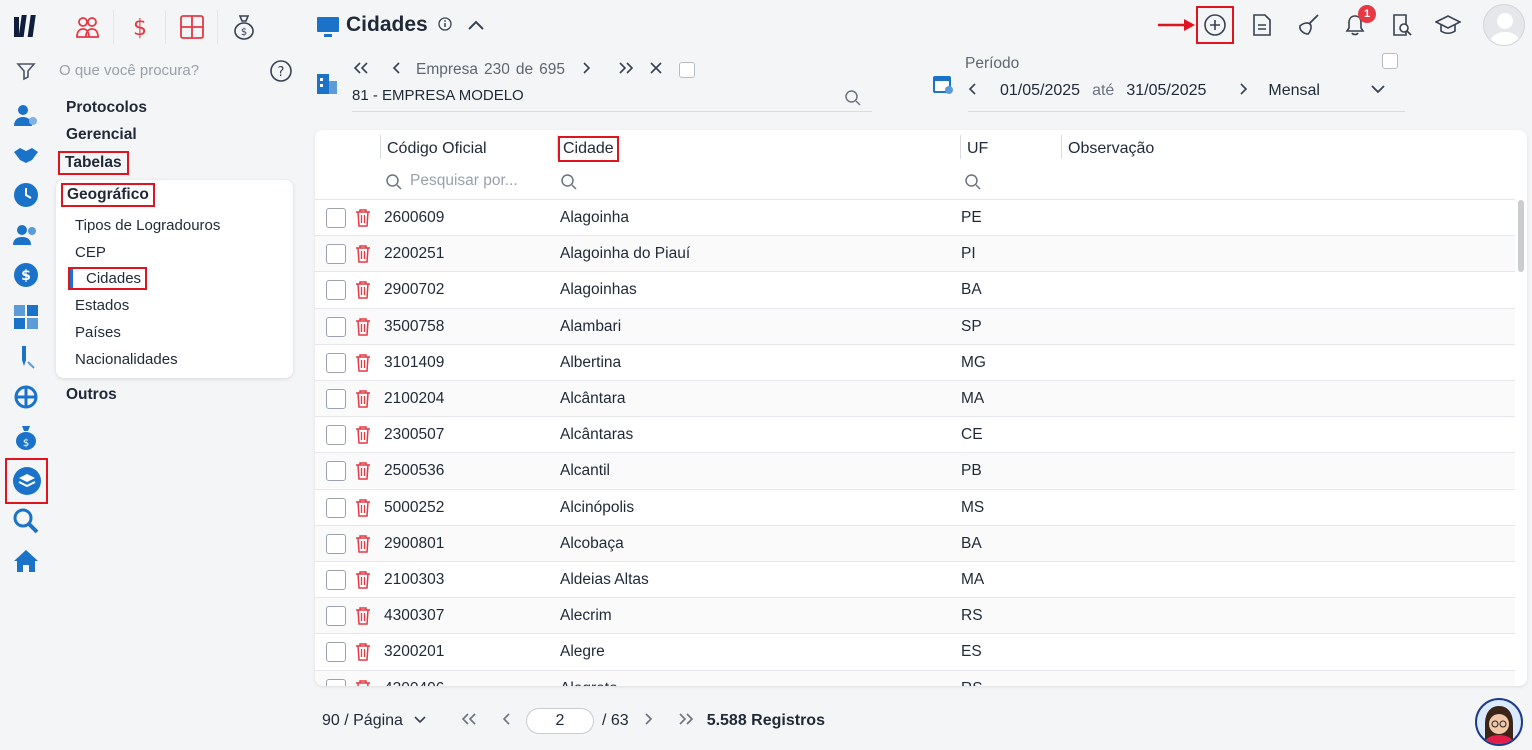 The height and width of the screenshot is (750, 1532). I want to click on help-icon: ?, so click(281, 73).